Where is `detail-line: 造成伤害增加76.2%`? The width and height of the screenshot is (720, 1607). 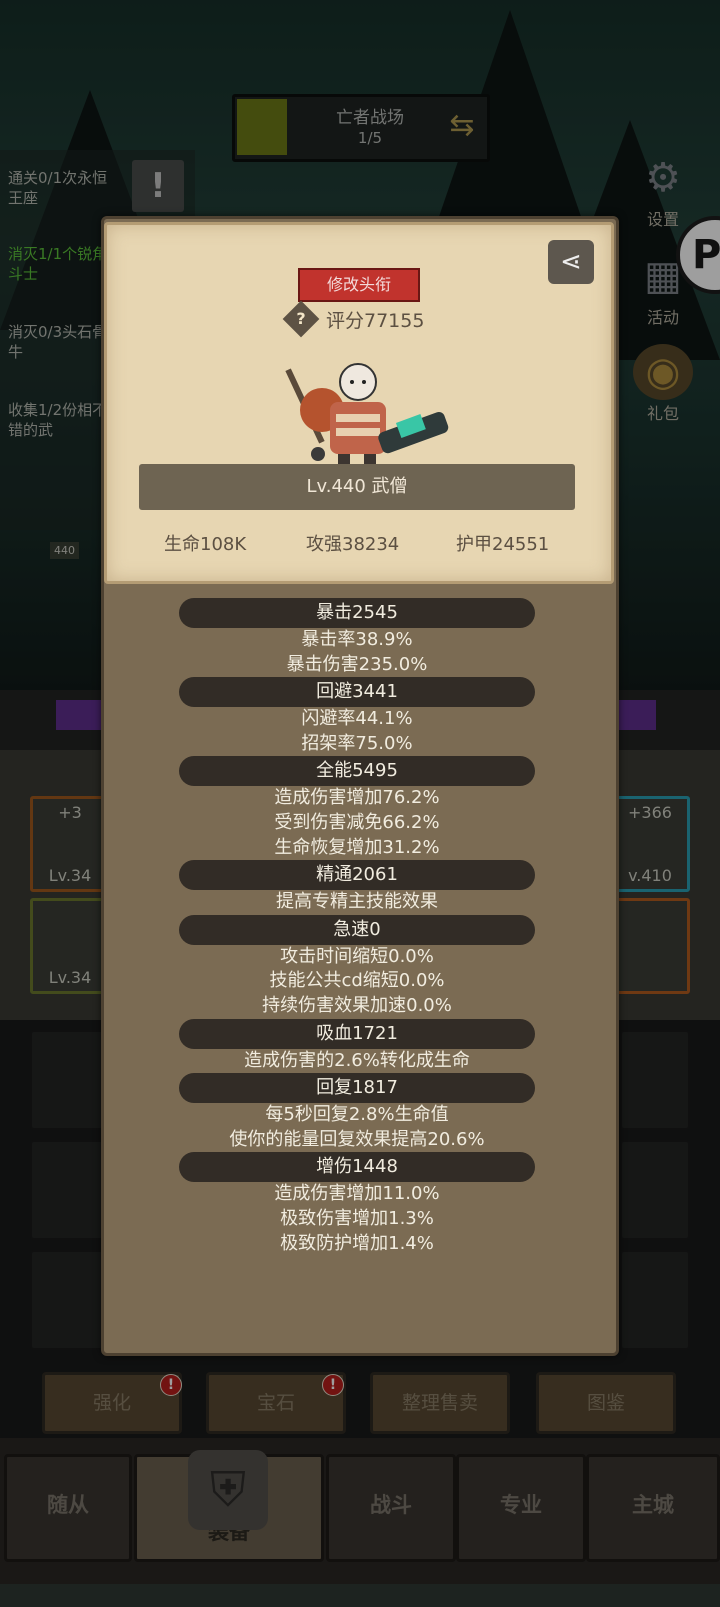
detail-line: 造成伤害增加76.2% is located at coordinates (357, 798).